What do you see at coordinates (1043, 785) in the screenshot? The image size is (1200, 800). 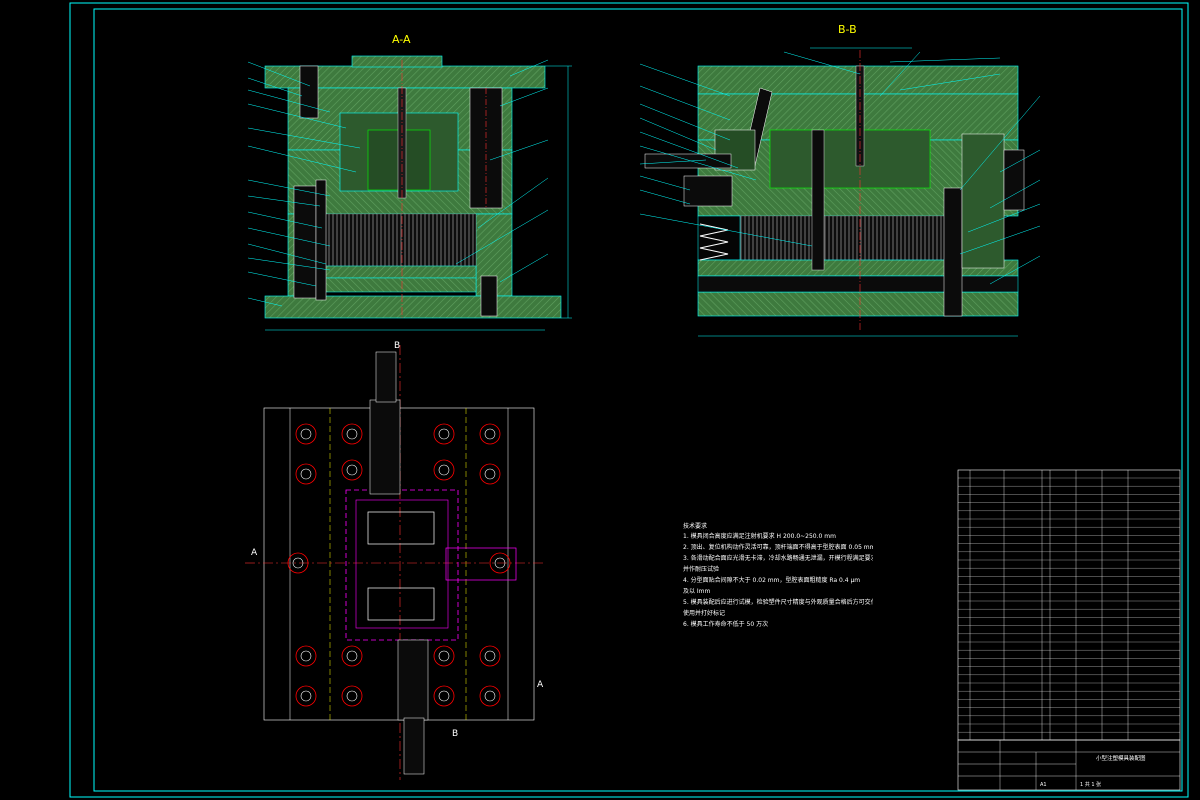 I see `drawing-scale: A1` at bounding box center [1043, 785].